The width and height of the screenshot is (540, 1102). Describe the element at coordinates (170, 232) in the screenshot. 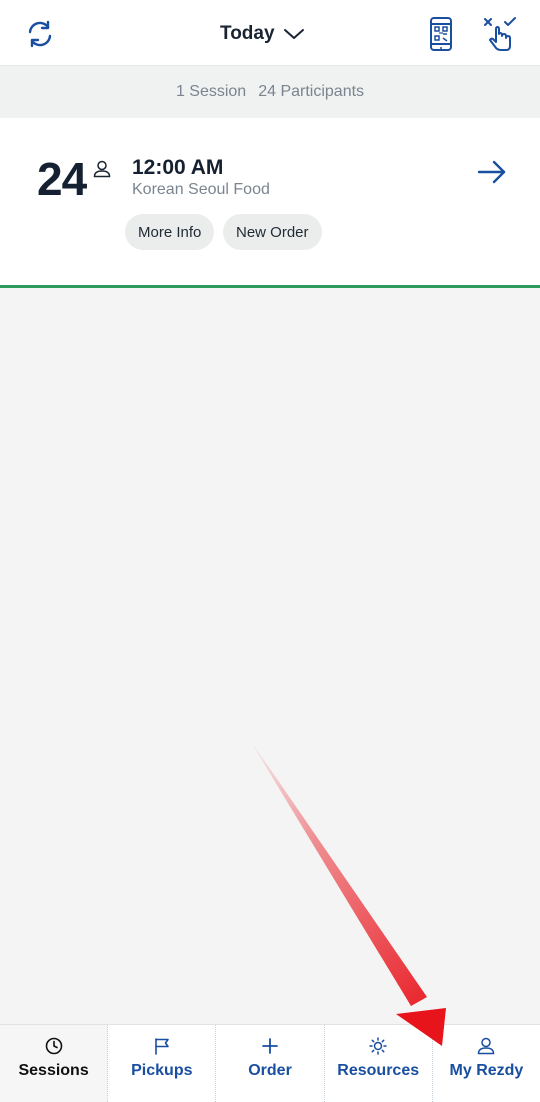

I see `more-info-button: More Info` at that location.